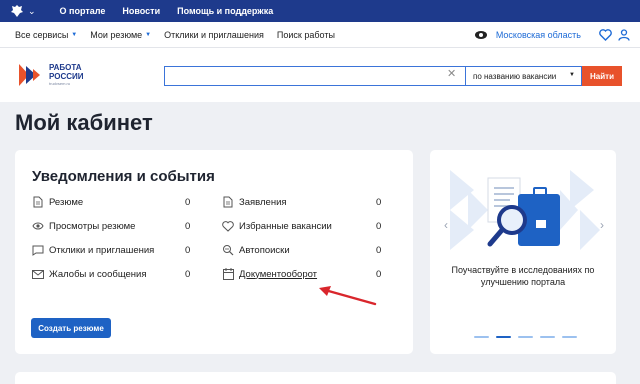  I want to click on nav-job-search-label: Поиск работы, so click(305, 34).